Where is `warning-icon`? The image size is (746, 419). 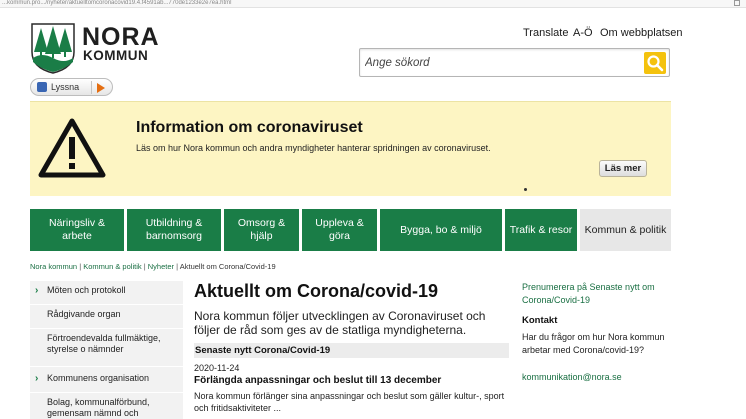
warning-icon is located at coordinates (72, 148).